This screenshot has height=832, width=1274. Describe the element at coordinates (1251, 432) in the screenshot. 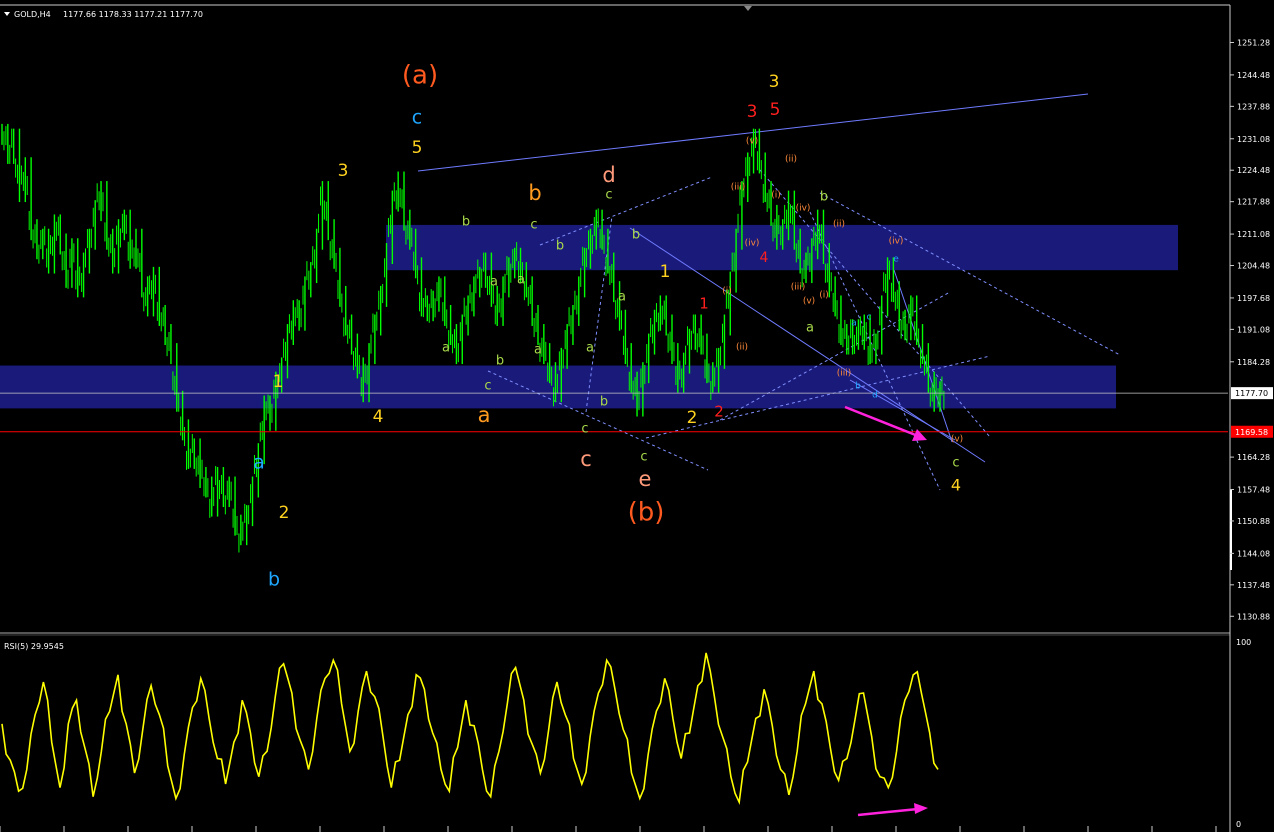

I see `support-price-label: 1169.58` at that location.